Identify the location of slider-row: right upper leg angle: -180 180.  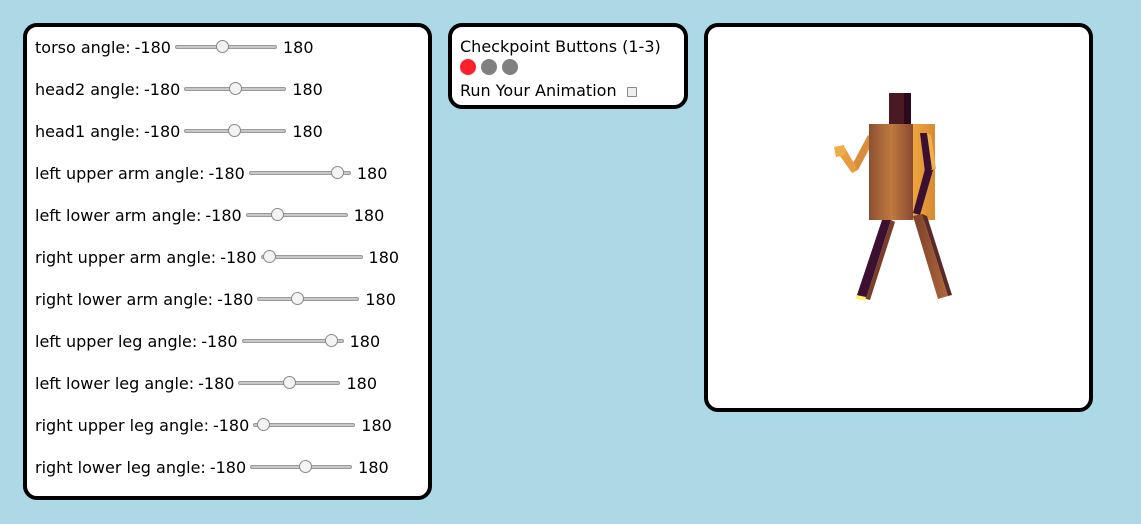
(213, 425).